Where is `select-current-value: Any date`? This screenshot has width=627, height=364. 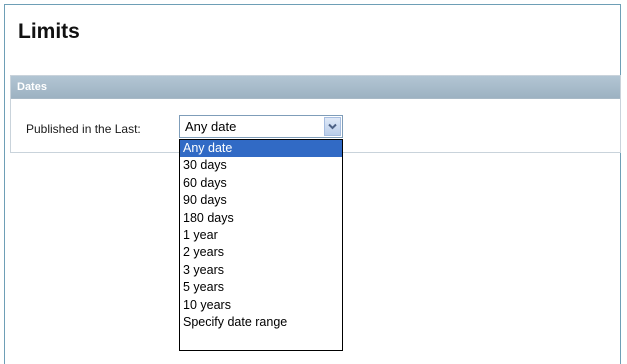
select-current-value: Any date is located at coordinates (211, 126).